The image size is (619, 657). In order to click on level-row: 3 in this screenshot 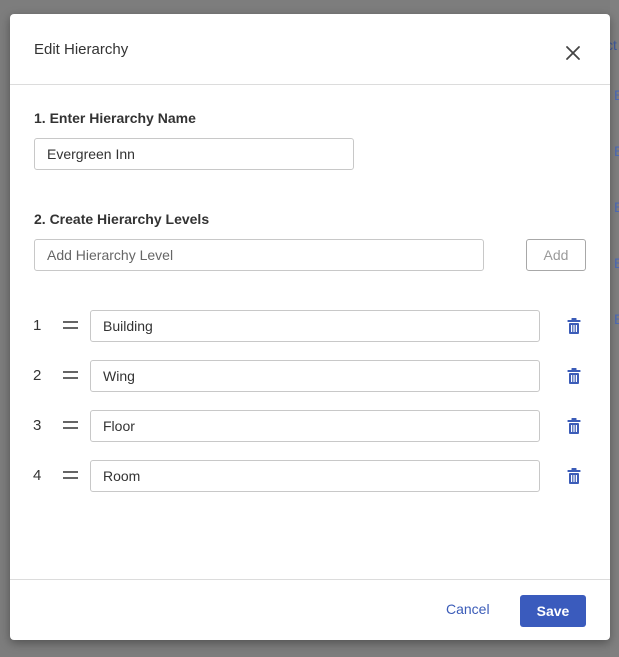, I will do `click(310, 426)`.